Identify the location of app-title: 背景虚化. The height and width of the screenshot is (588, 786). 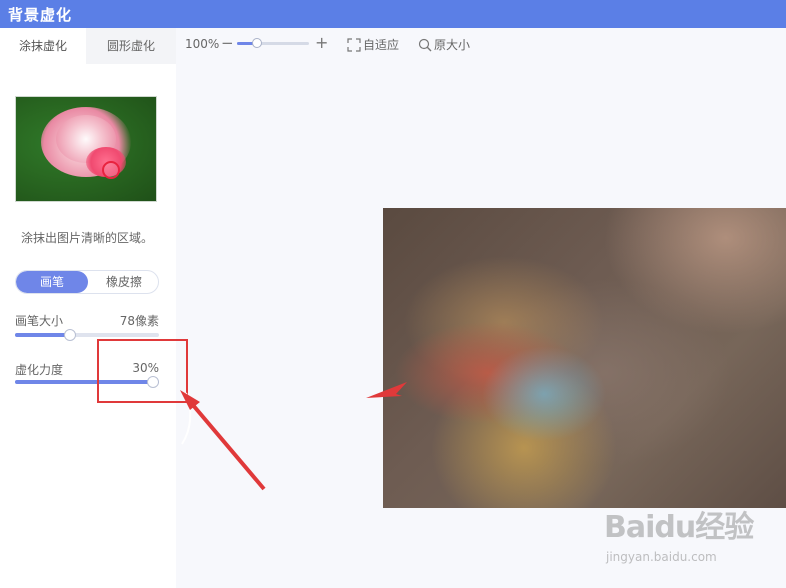
(40, 15).